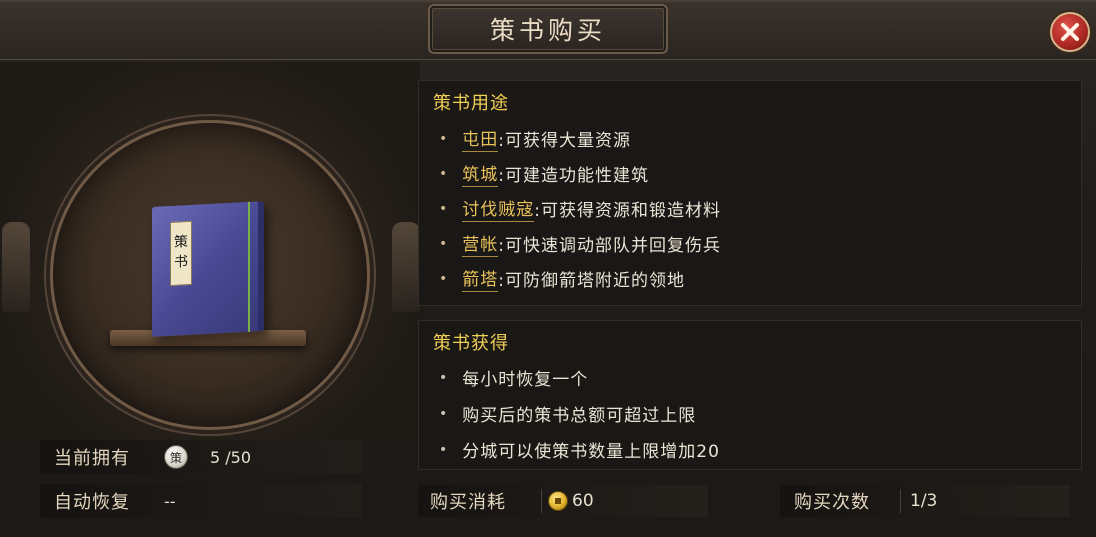  Describe the element at coordinates (249, 266) in the screenshot. I see `book-spine` at that location.